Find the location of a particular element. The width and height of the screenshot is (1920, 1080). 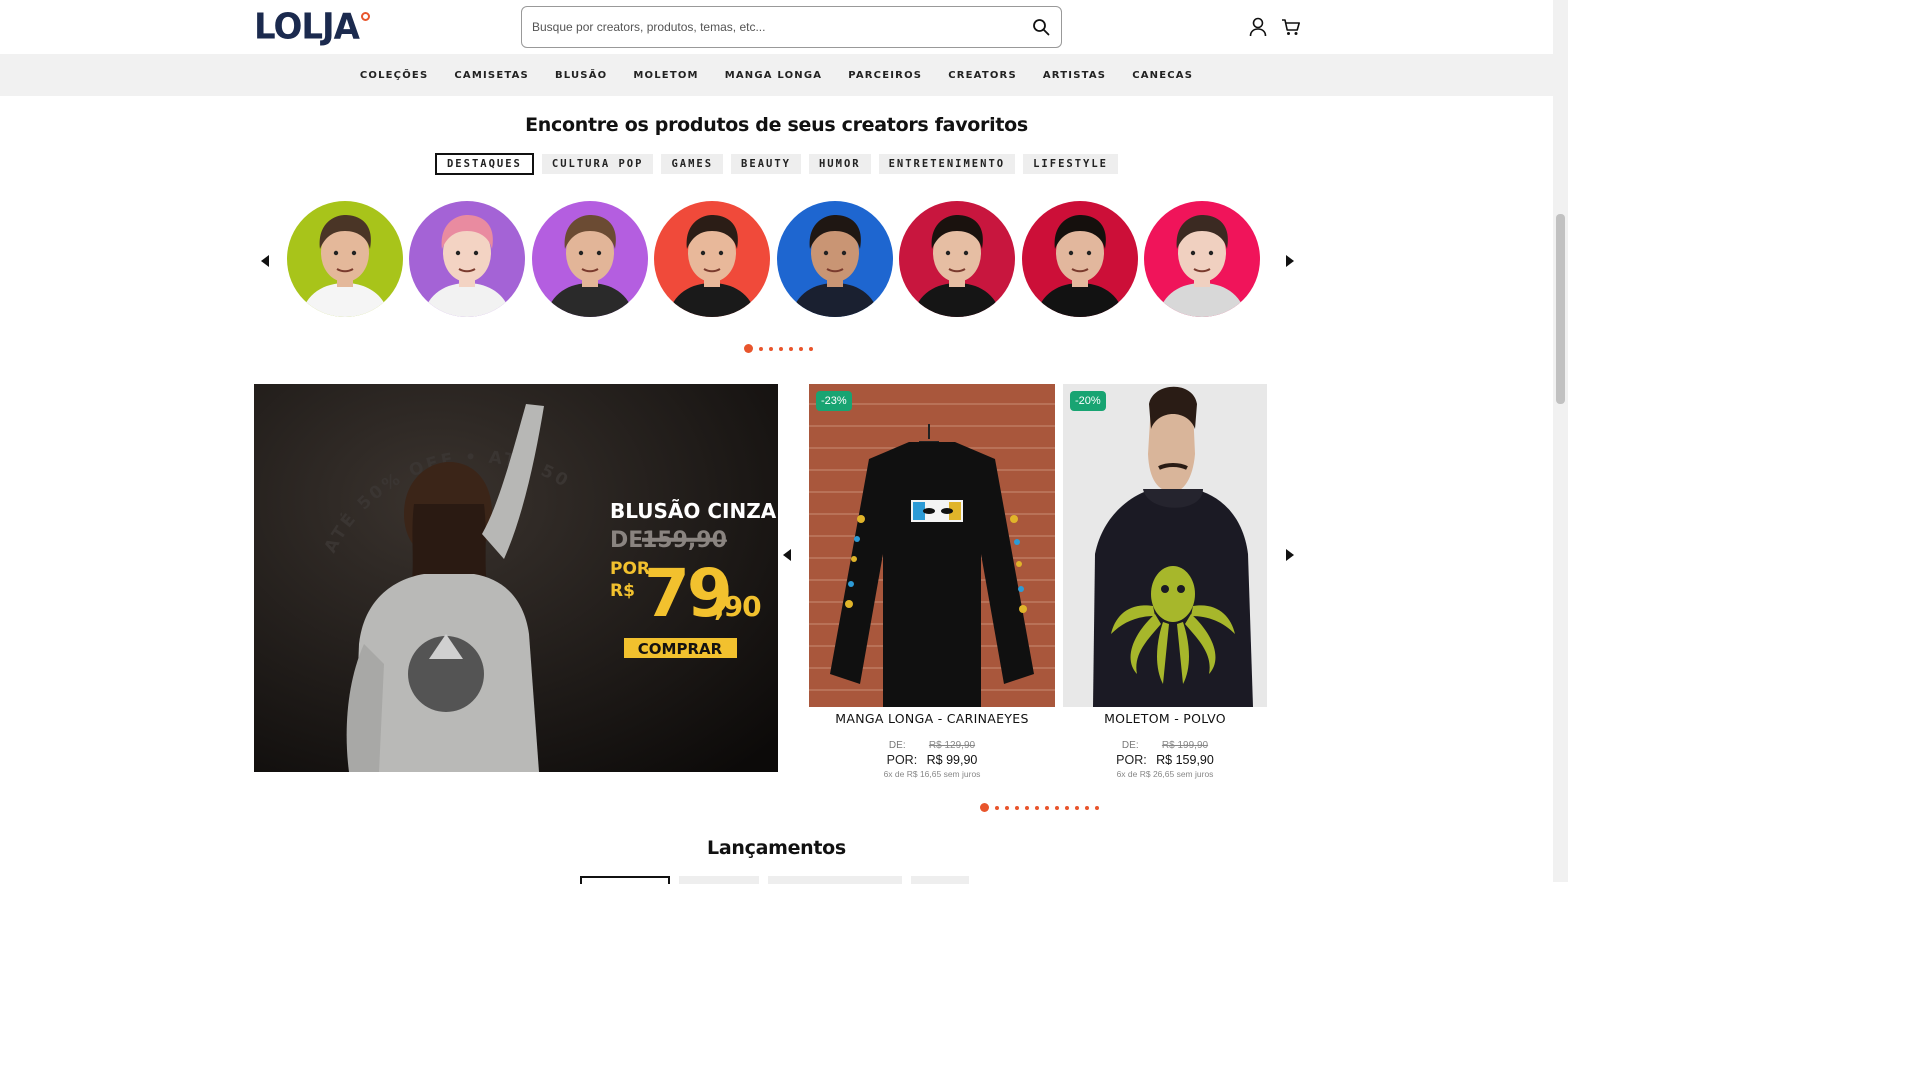

logo-text: LOLJA is located at coordinates (307, 27).